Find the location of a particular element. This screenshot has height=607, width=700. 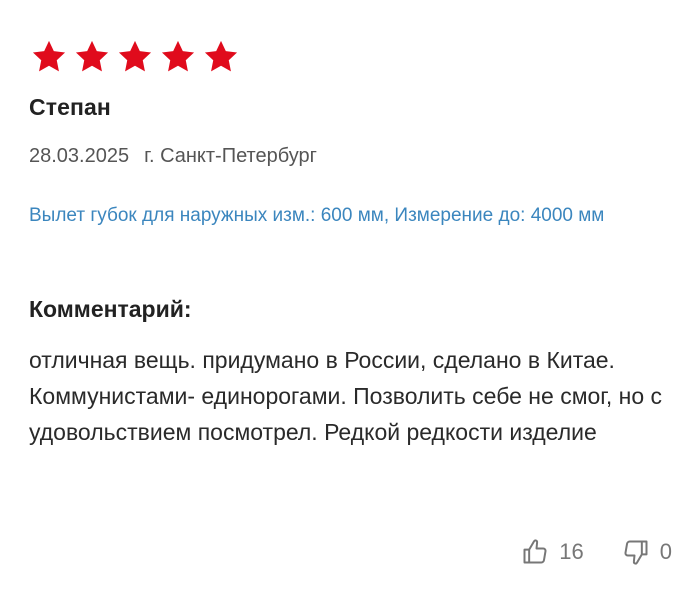

like-button: 16 is located at coordinates (552, 552).